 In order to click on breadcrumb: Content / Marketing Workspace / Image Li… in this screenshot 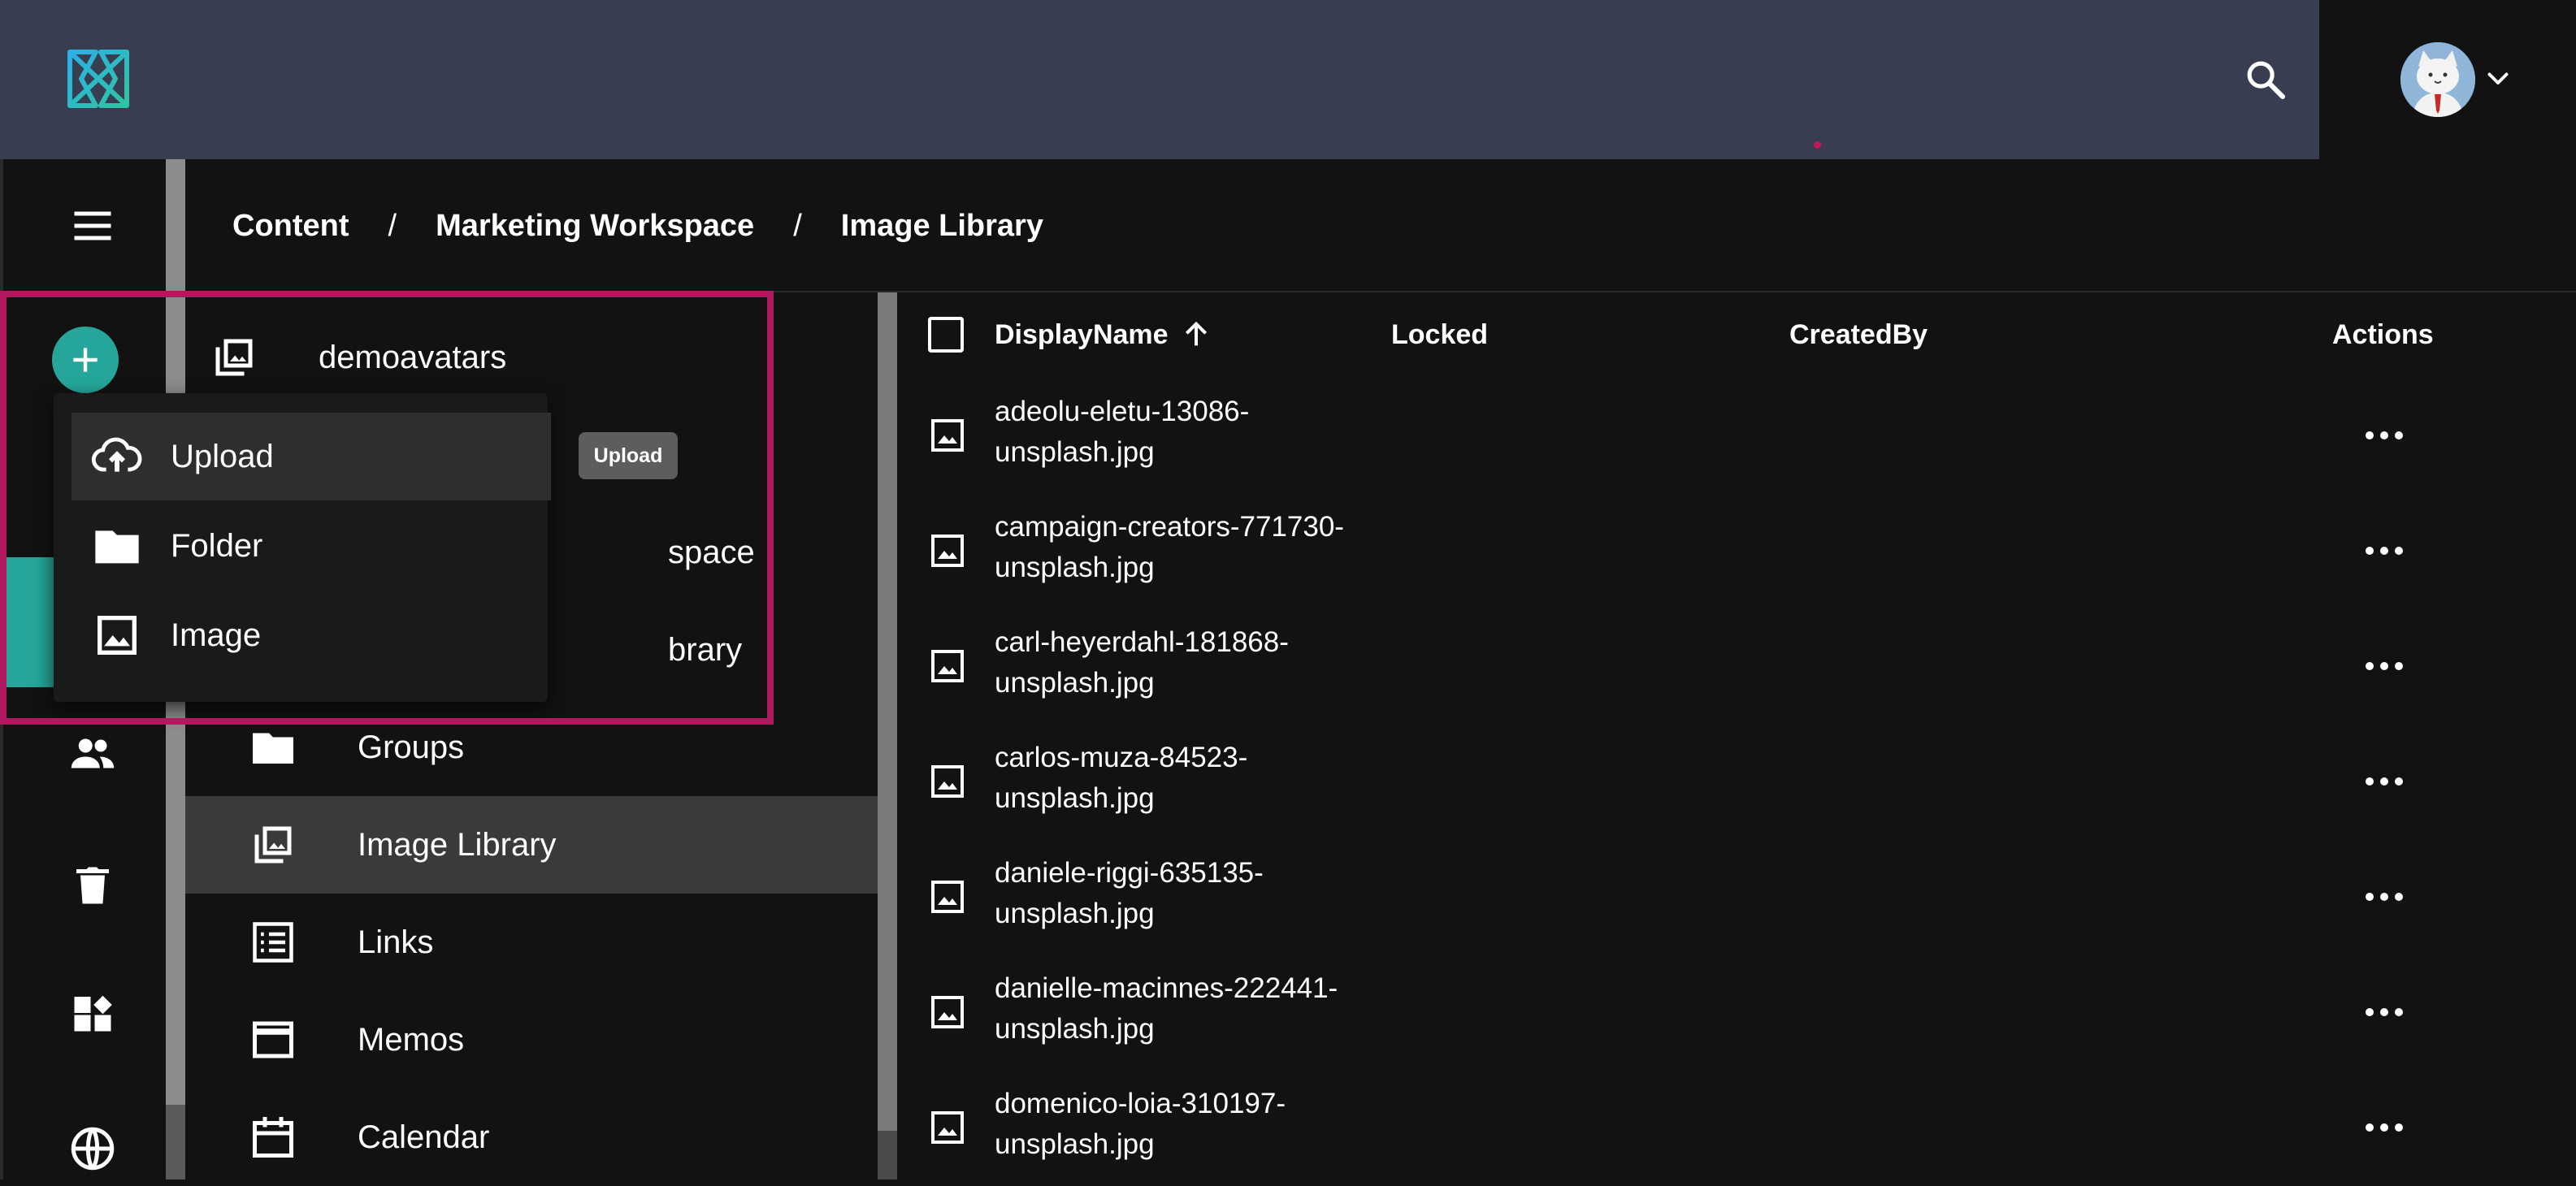, I will do `click(637, 225)`.